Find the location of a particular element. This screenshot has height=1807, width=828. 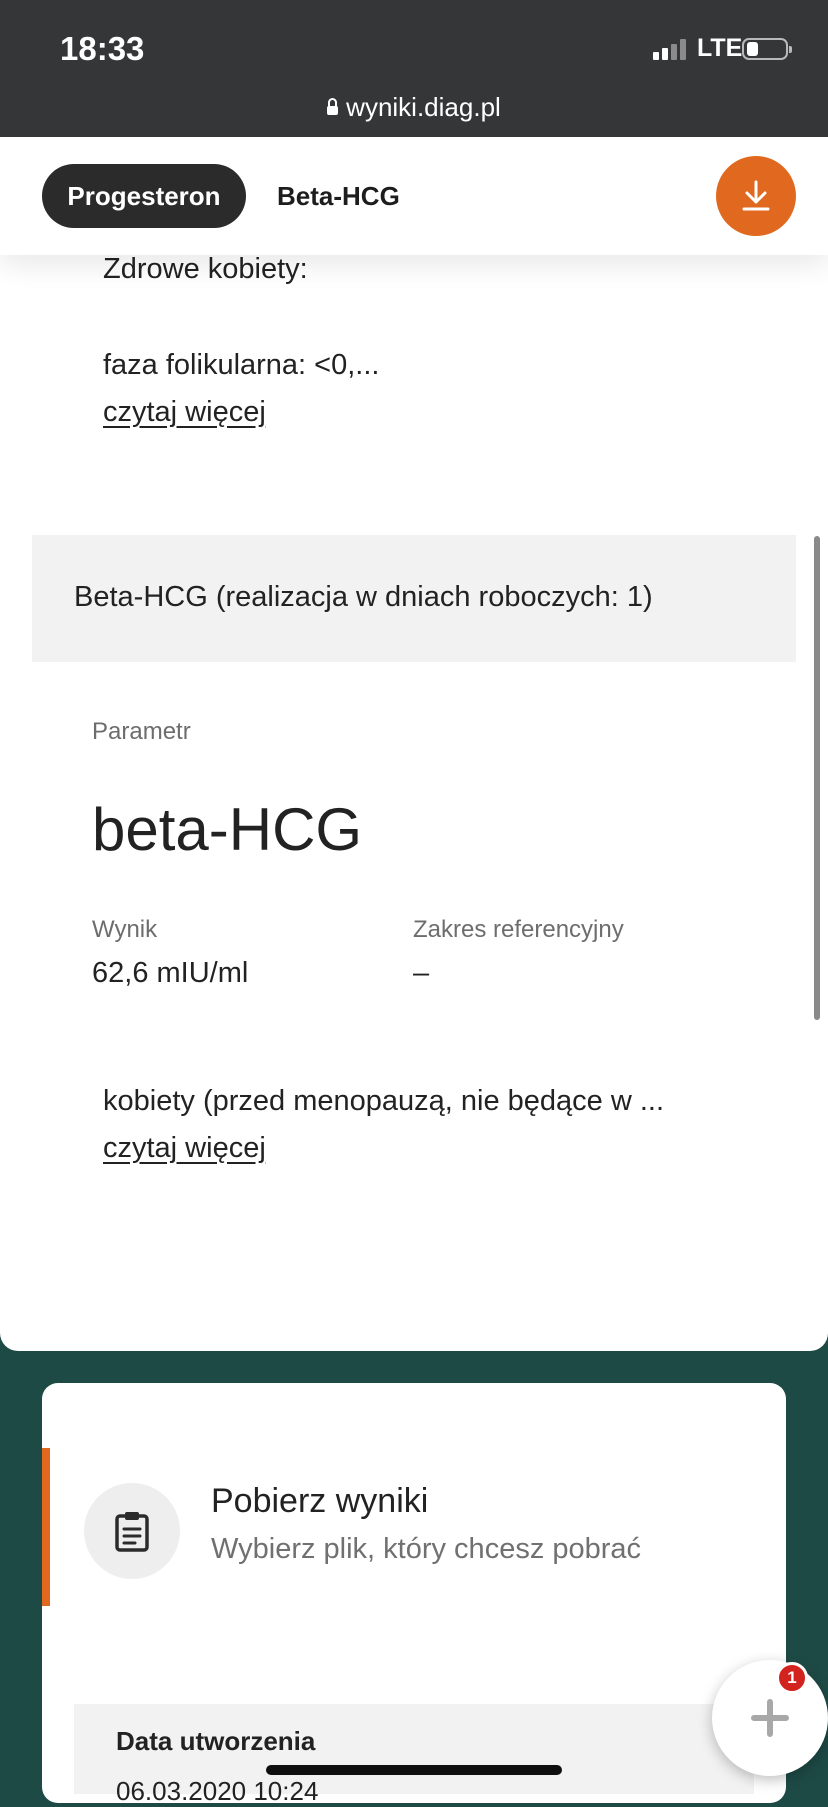

parameter-label: Parametr is located at coordinates (141, 731).